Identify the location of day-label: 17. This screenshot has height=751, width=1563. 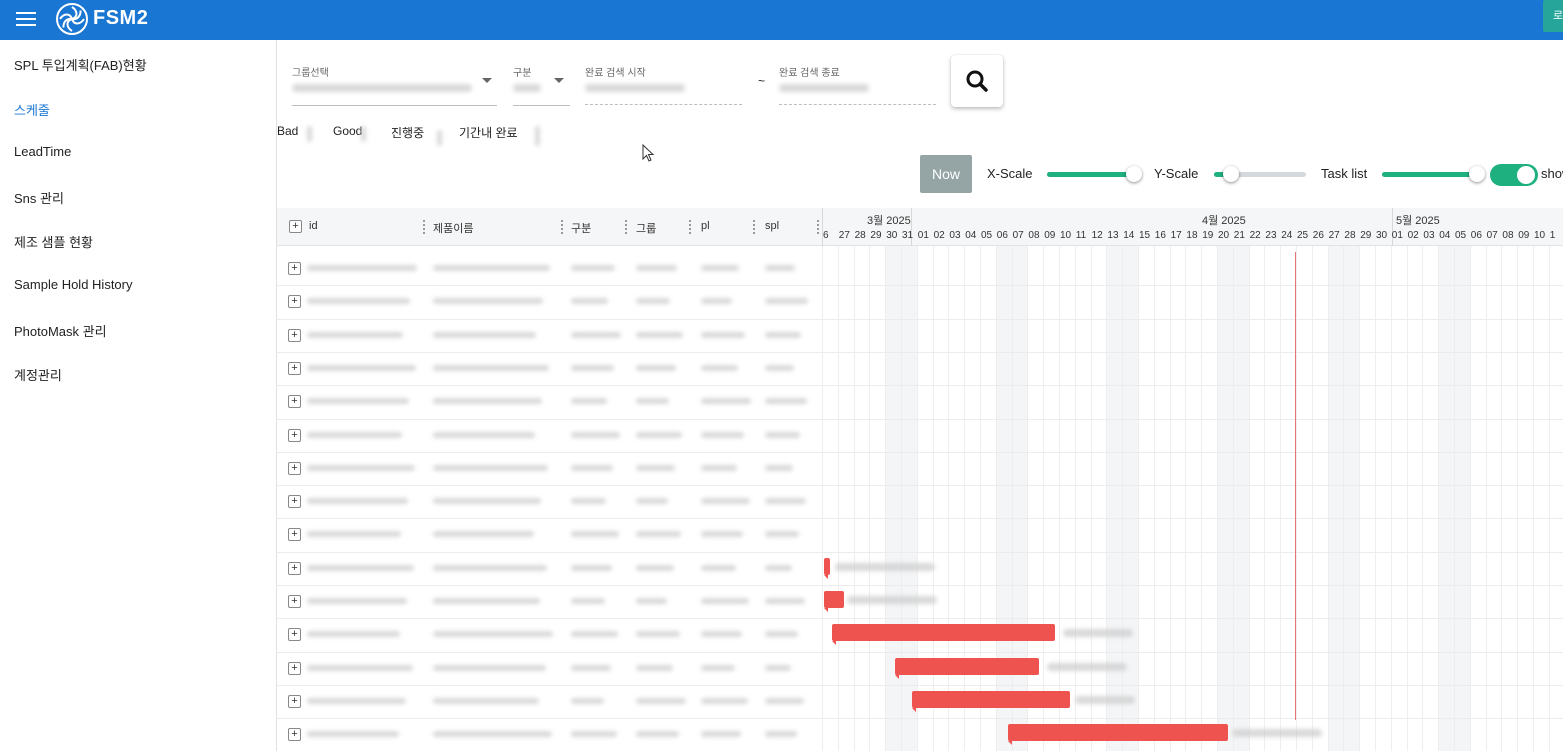
(1176, 235).